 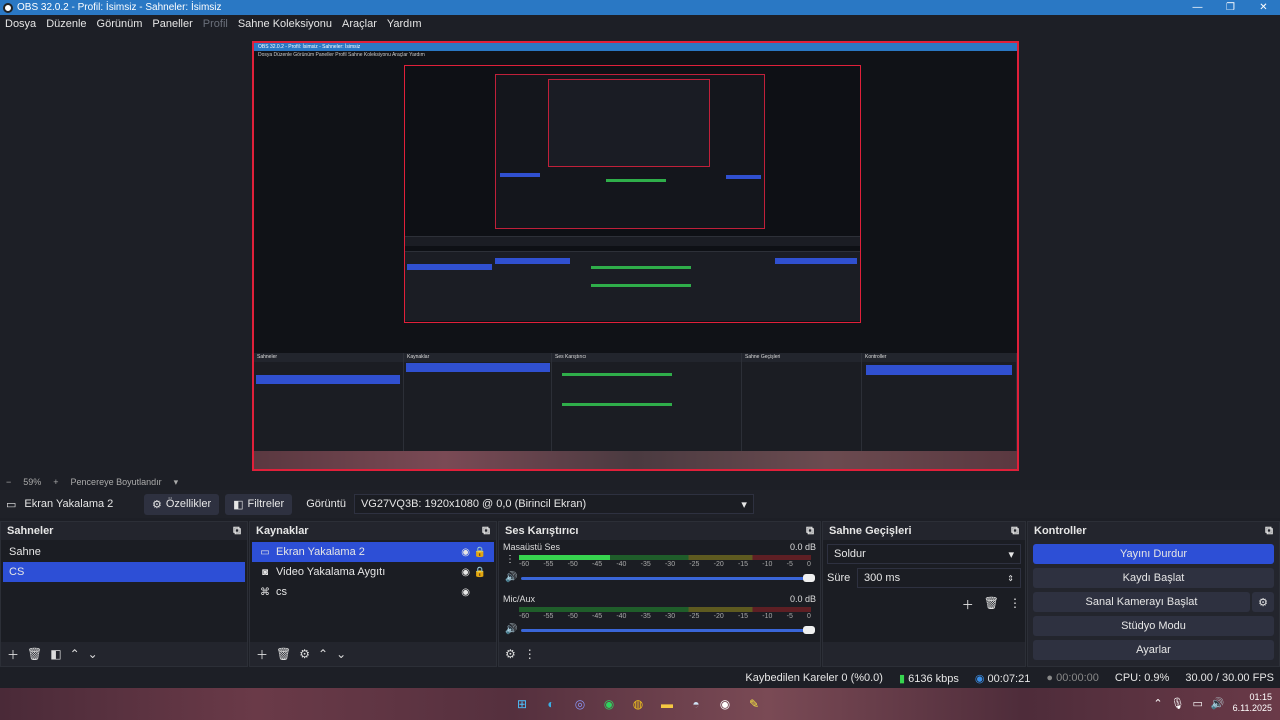 I want to click on filter-icon: ◧, so click(x=55, y=654).